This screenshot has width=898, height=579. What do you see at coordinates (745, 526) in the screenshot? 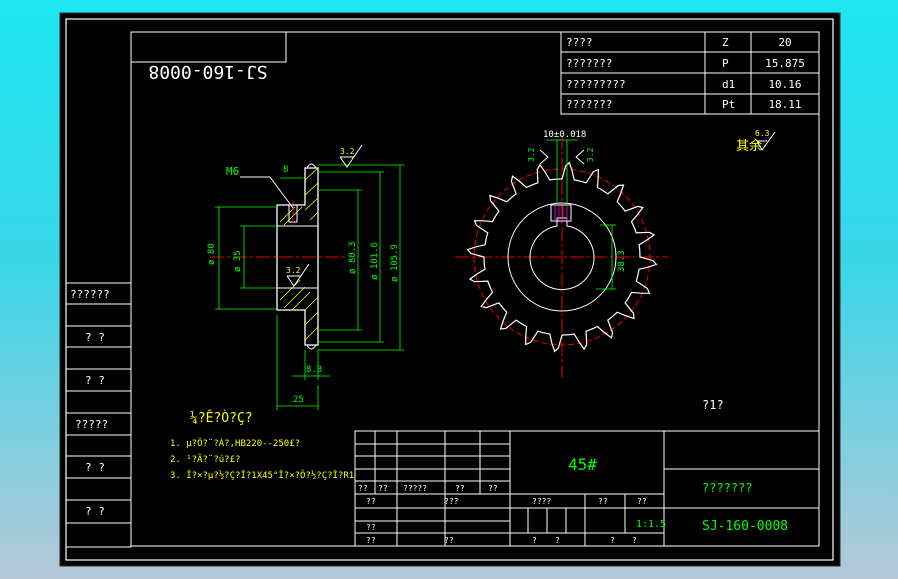
I see `drawing-number: SJ-160-0008` at bounding box center [745, 526].